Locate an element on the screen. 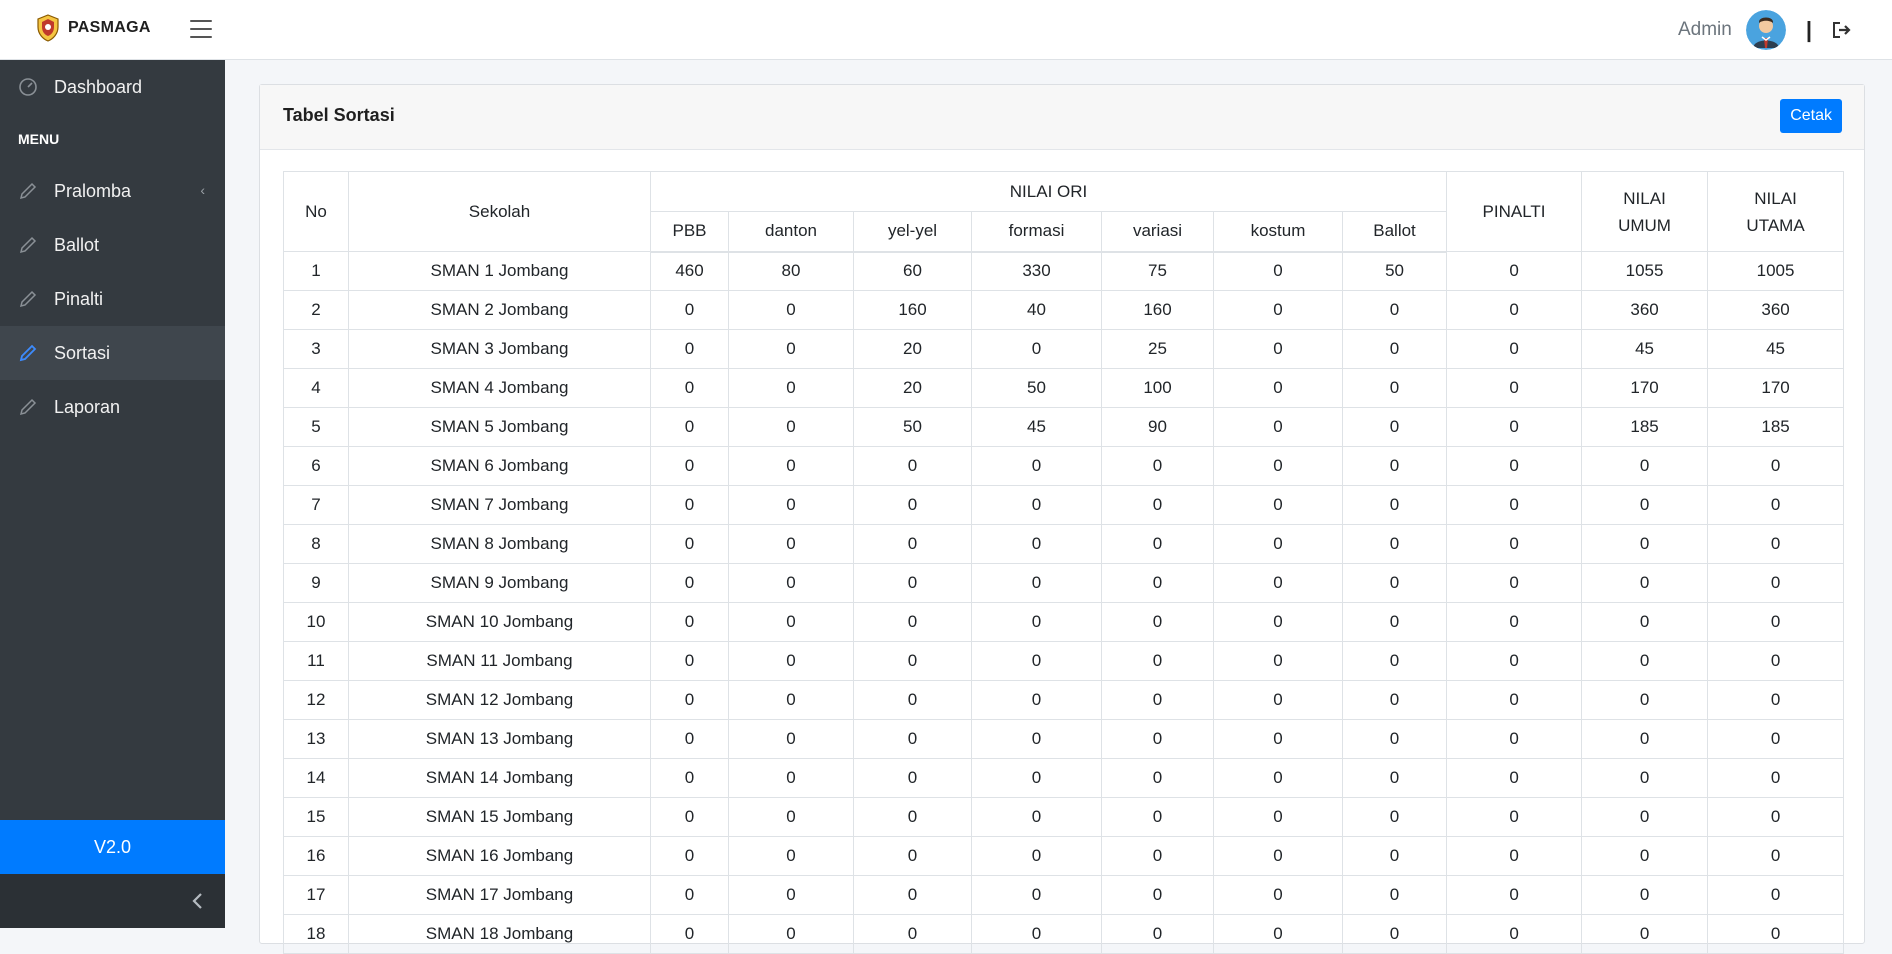 This screenshot has height=954, width=1892. sidebar-item-sortasi: Sortasi is located at coordinates (112, 353).